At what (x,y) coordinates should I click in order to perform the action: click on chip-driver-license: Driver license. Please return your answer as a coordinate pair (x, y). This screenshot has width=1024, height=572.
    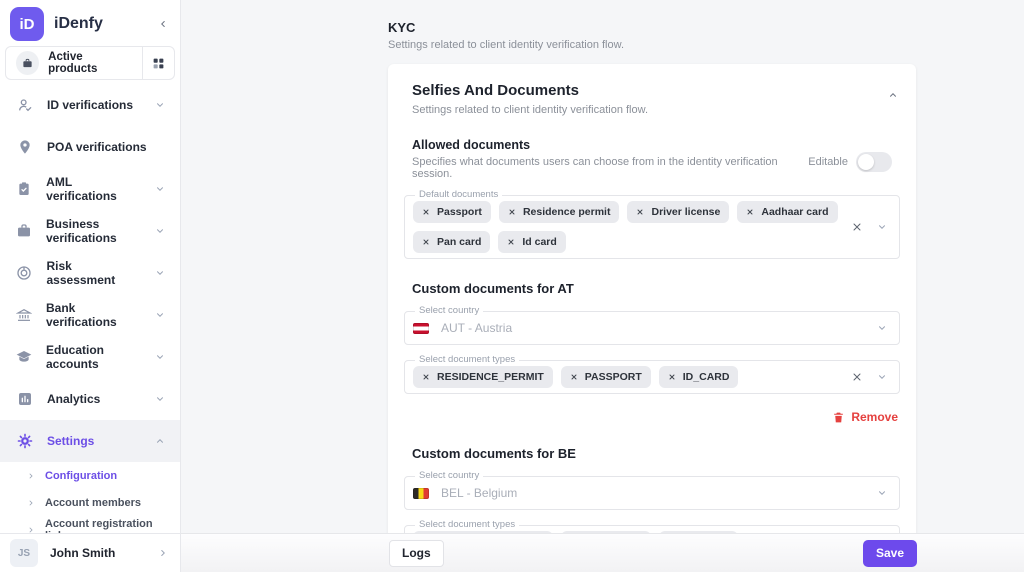
    Looking at the image, I should click on (678, 212).